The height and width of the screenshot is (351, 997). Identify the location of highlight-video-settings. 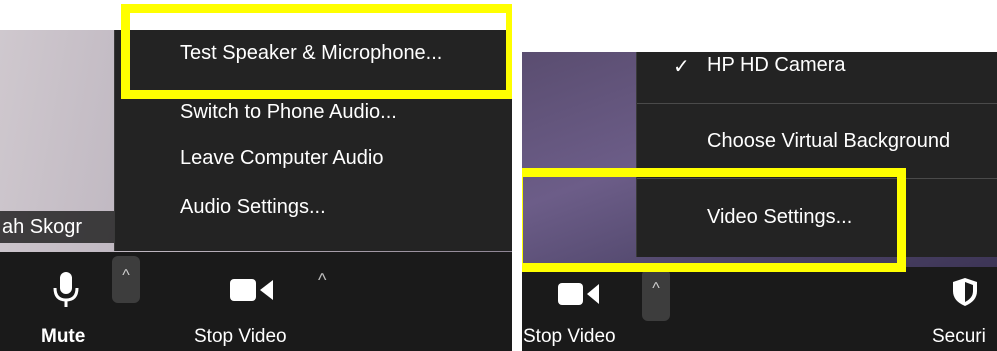
(714, 220).